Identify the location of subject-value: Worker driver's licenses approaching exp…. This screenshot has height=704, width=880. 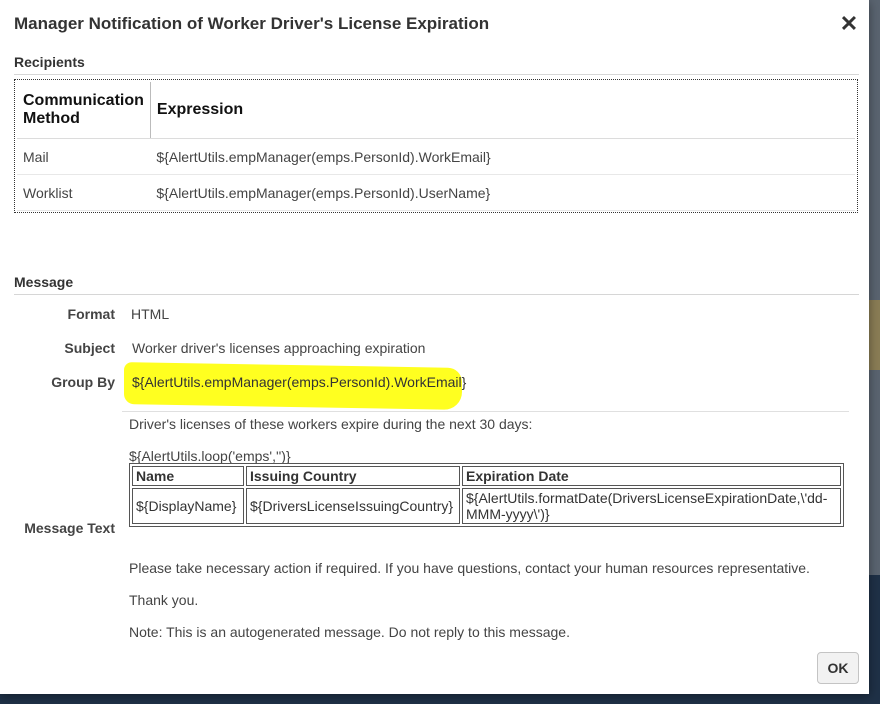
(279, 348).